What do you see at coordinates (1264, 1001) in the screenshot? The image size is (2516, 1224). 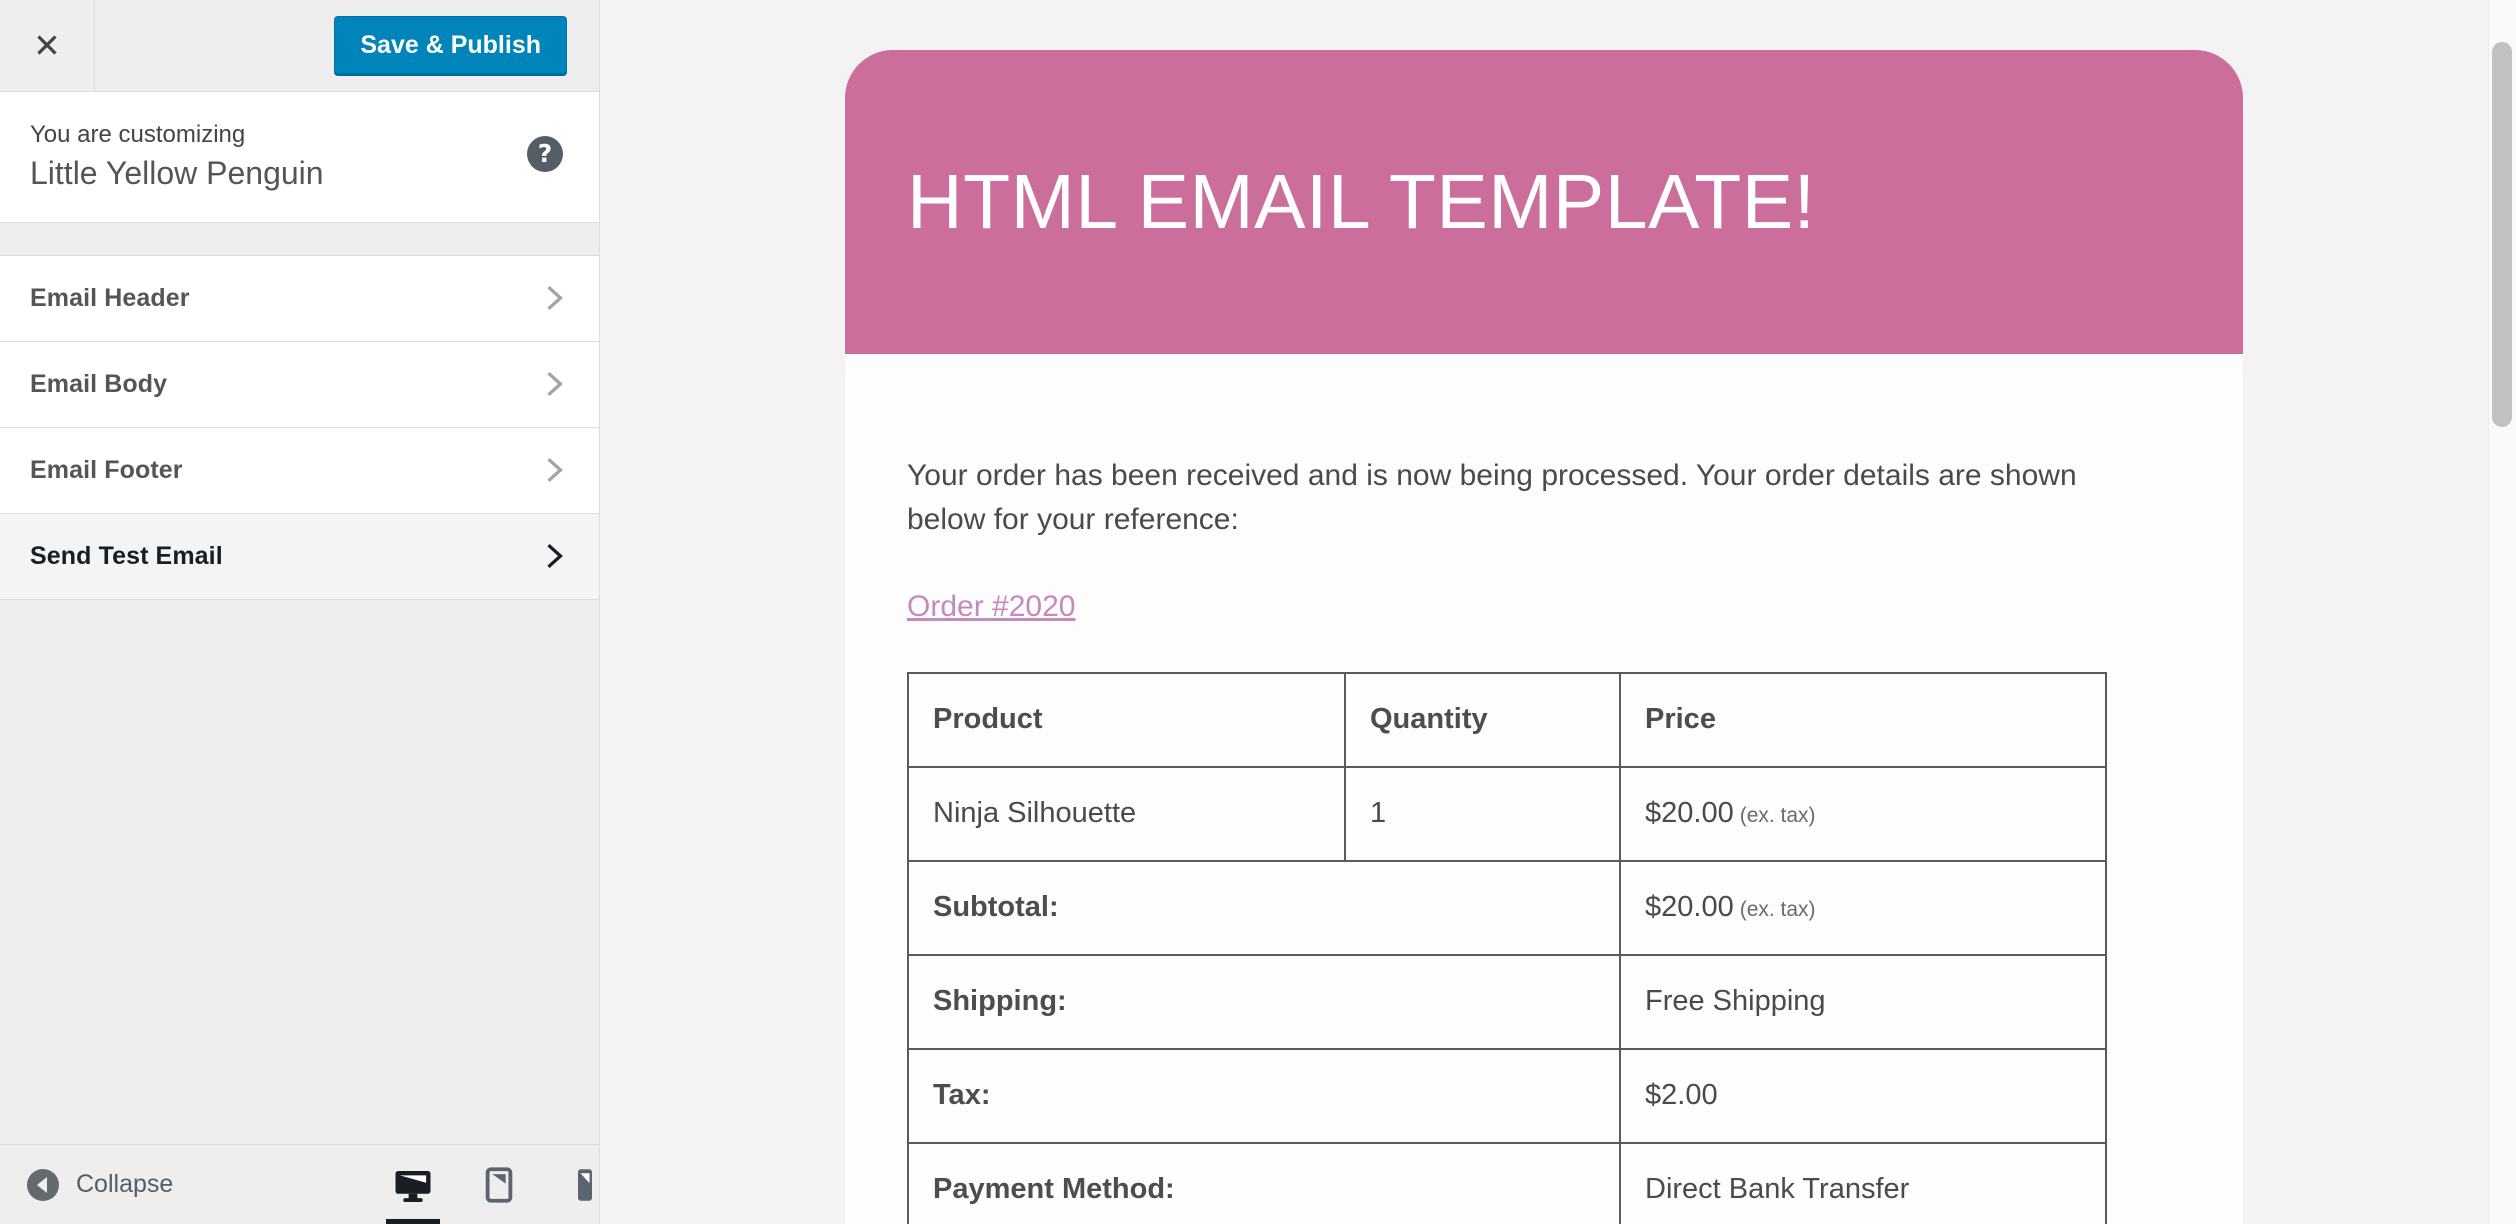 I see `summary-label-shipping: Shipping:` at bounding box center [1264, 1001].